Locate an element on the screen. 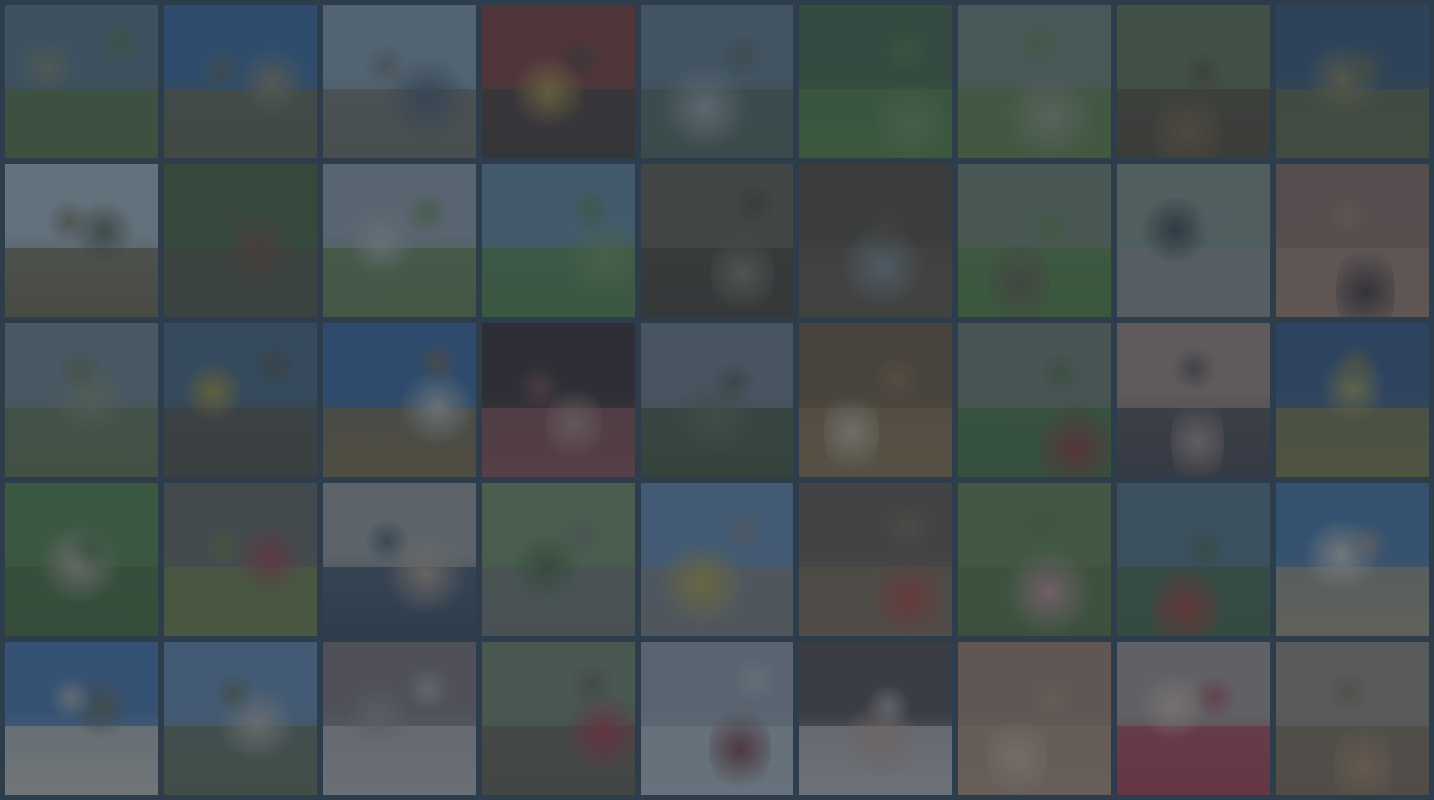 This screenshot has width=1434, height=800. photo-tile-red-flowers-village is located at coordinates (1194, 559).